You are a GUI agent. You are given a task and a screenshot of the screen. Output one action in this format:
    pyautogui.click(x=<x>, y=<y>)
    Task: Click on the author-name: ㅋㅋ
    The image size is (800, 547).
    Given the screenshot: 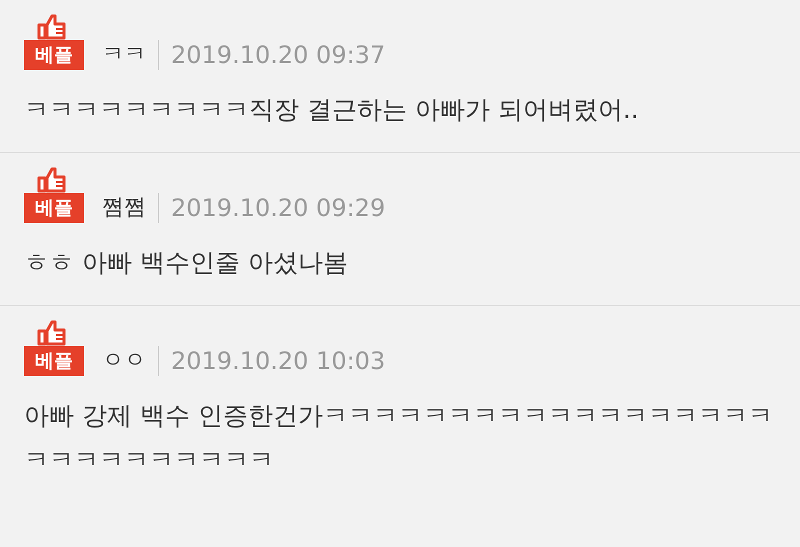 What is the action you would take?
    pyautogui.click(x=124, y=55)
    